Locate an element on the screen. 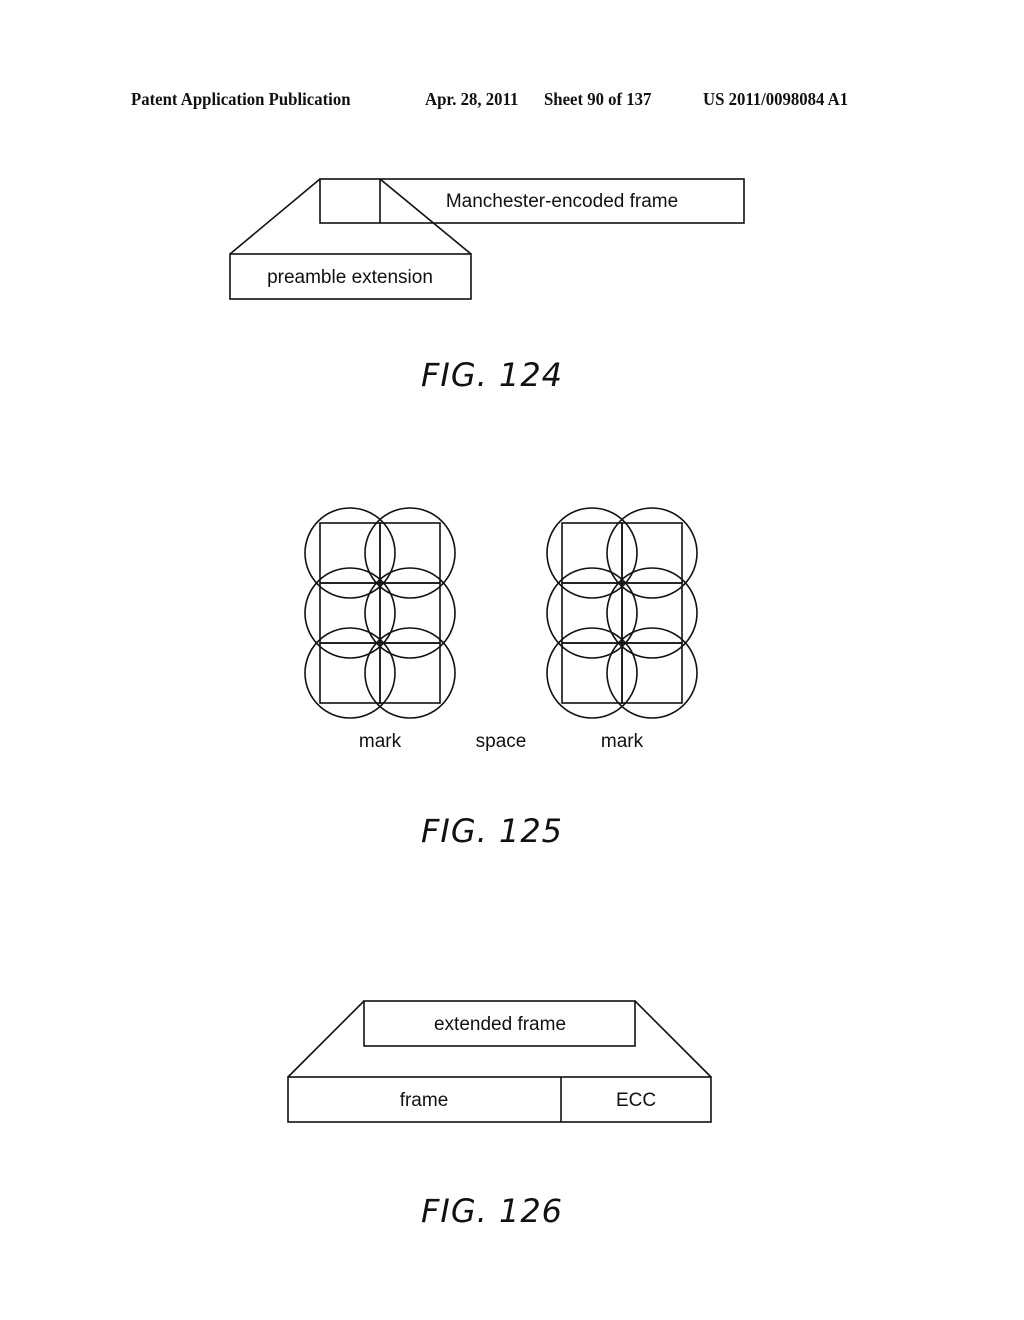 This screenshot has width=1024, height=1320. ecc-label: ECC is located at coordinates (636, 1100).